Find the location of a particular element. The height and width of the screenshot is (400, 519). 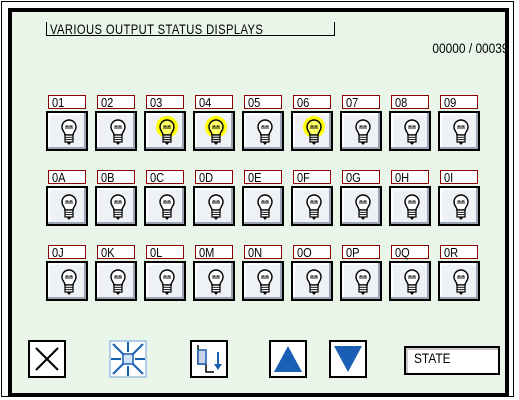

output-cell: 0R is located at coordinates (460, 275).